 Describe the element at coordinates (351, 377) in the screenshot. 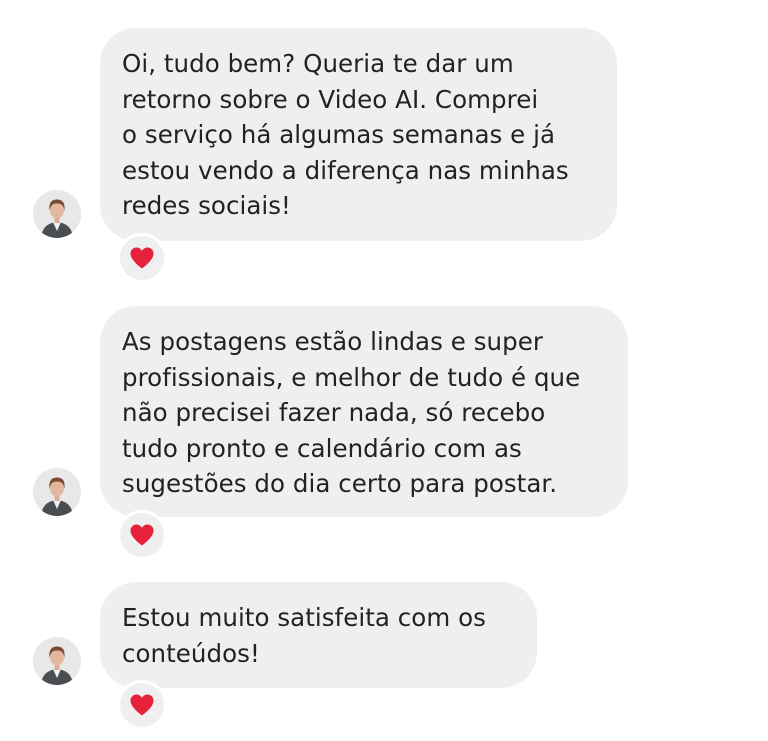

I see `message-text-line: profissionais, e melhor de tudo é que` at that location.